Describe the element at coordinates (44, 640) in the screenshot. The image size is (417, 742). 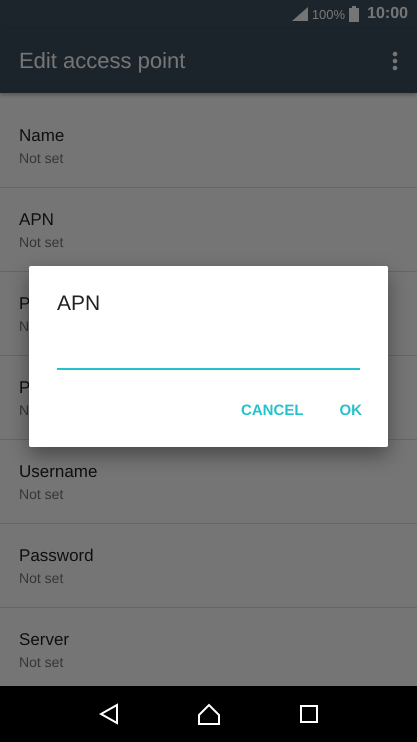
I see `setting-label: Server` at that location.